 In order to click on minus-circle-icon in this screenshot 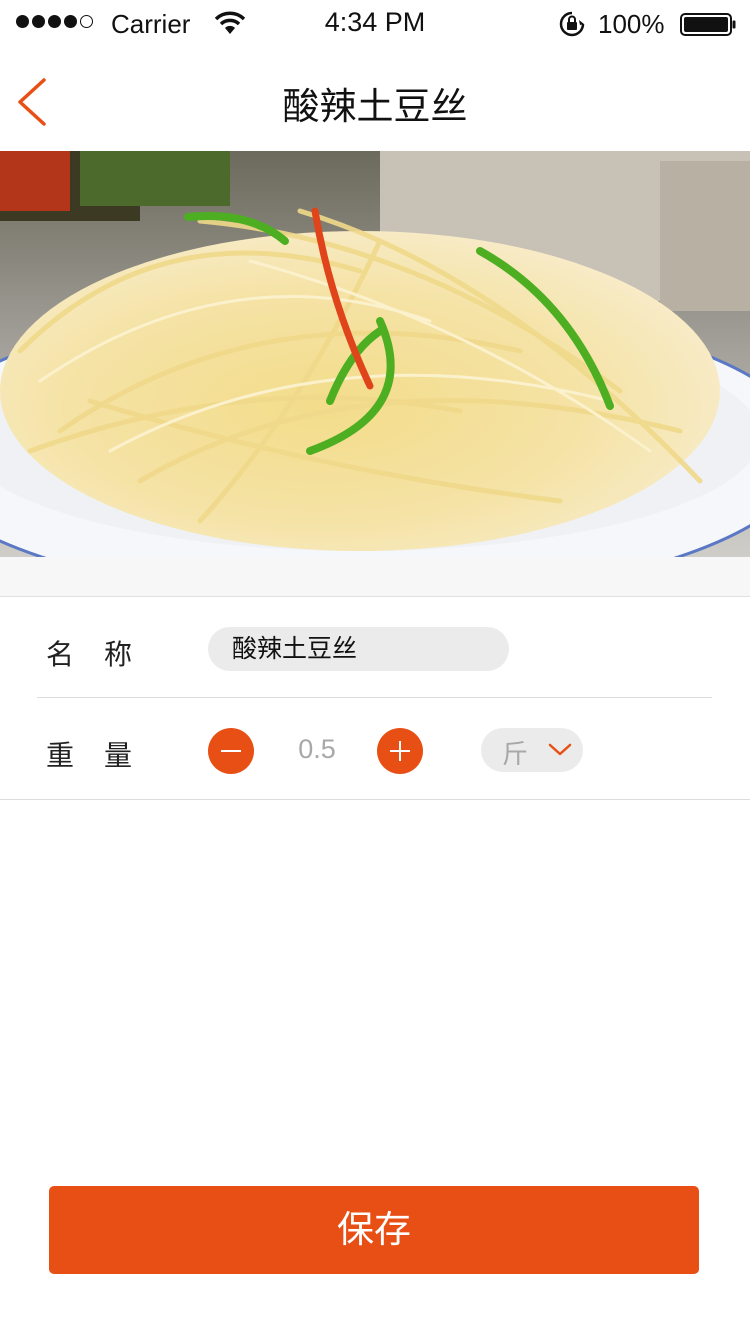, I will do `click(231, 751)`.